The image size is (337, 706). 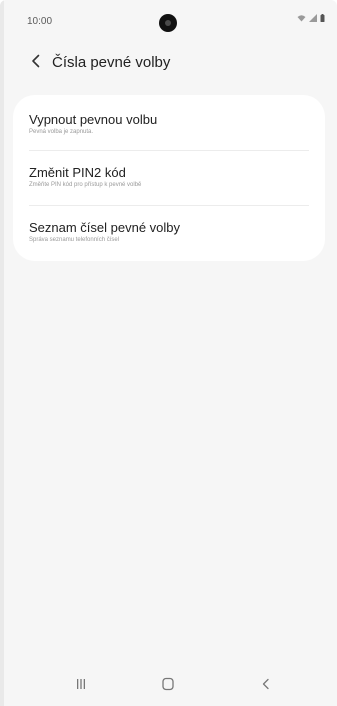 I want to click on nav-back-button, so click(x=266, y=686).